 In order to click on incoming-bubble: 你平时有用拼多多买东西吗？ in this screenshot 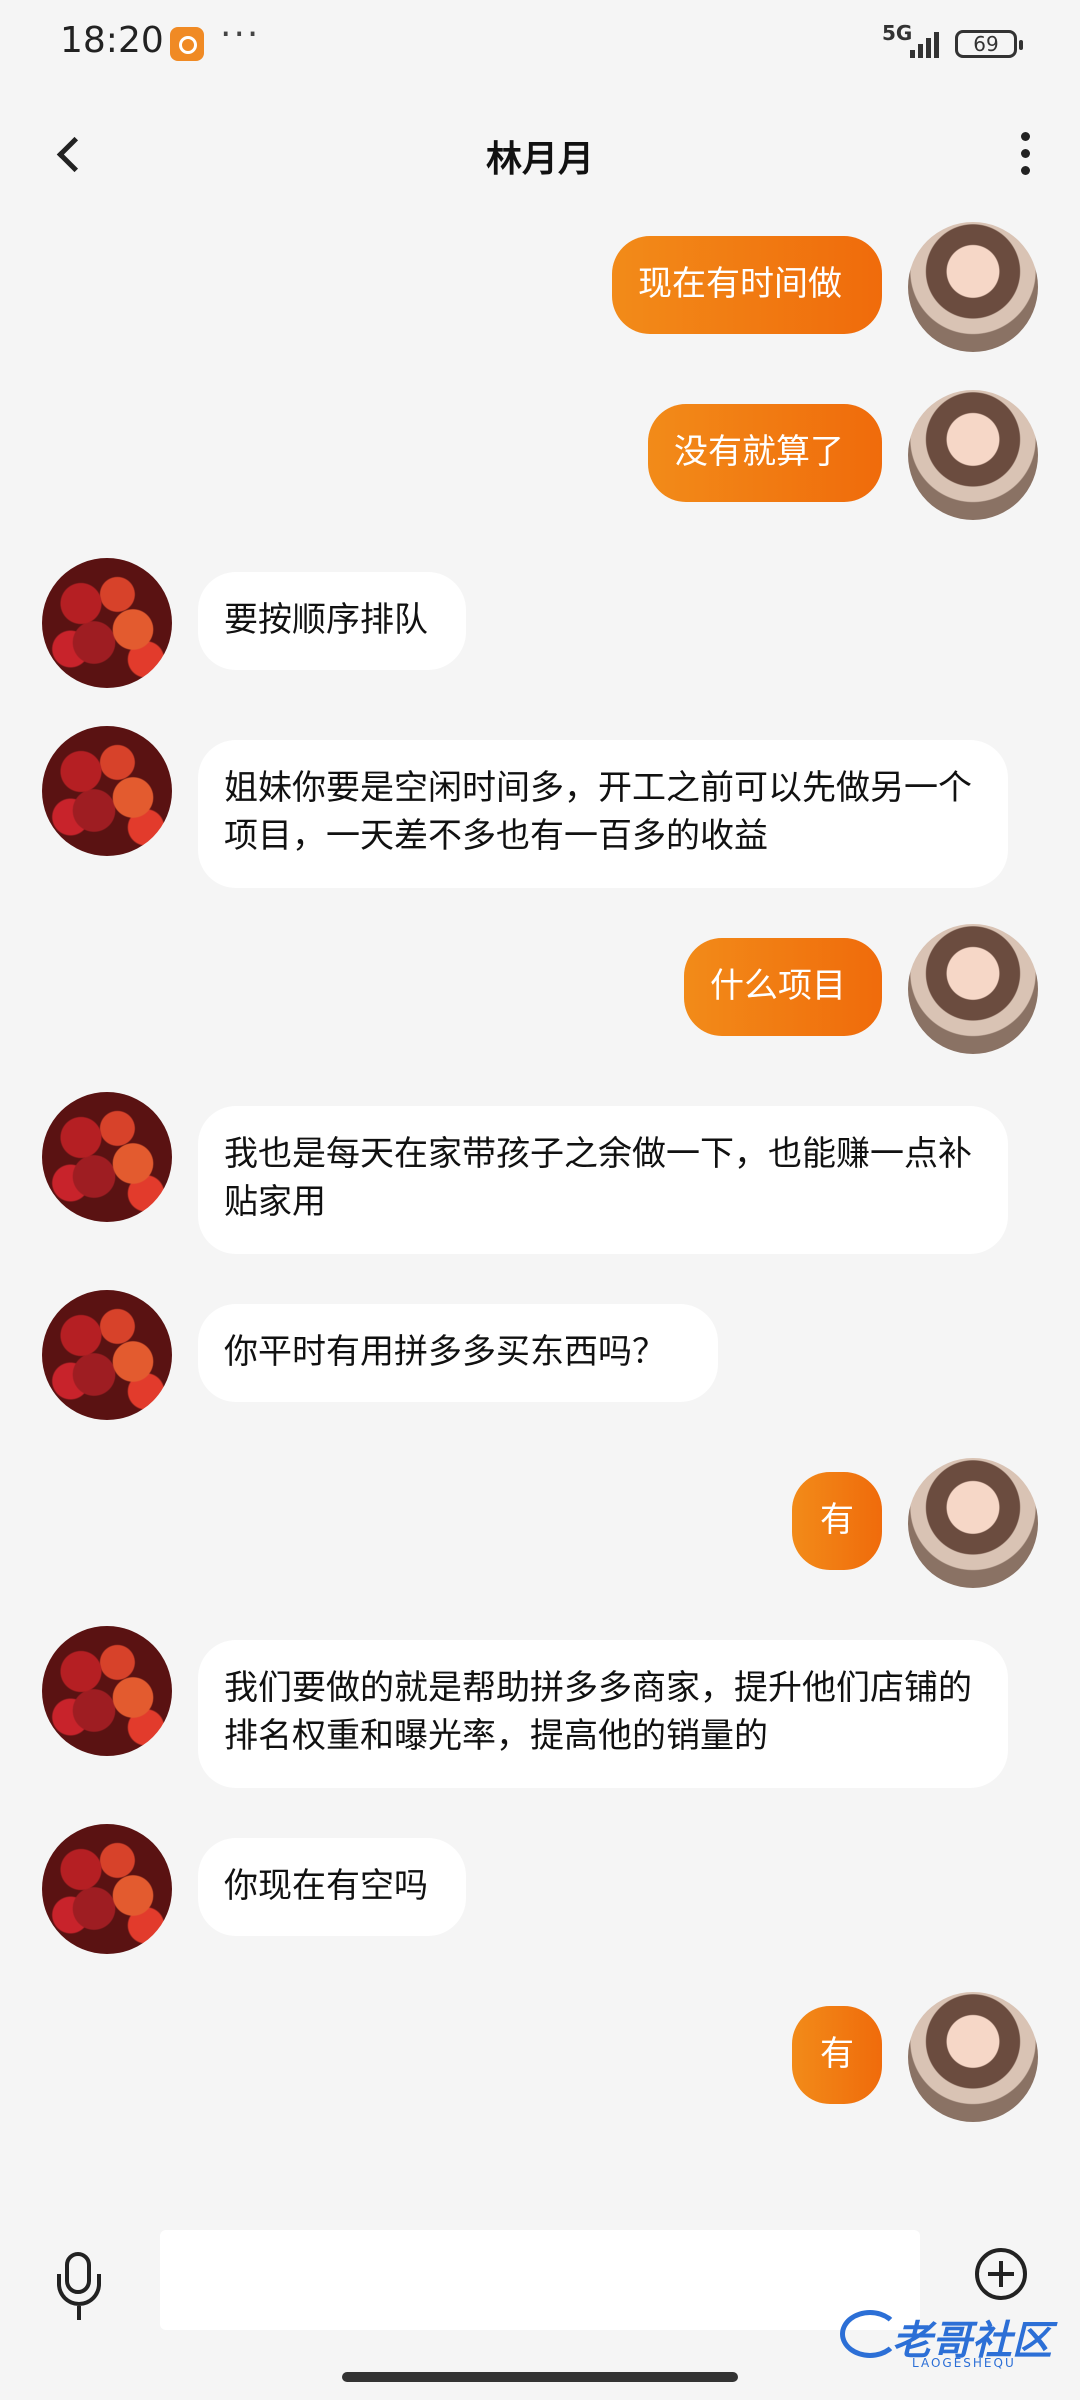, I will do `click(458, 1353)`.